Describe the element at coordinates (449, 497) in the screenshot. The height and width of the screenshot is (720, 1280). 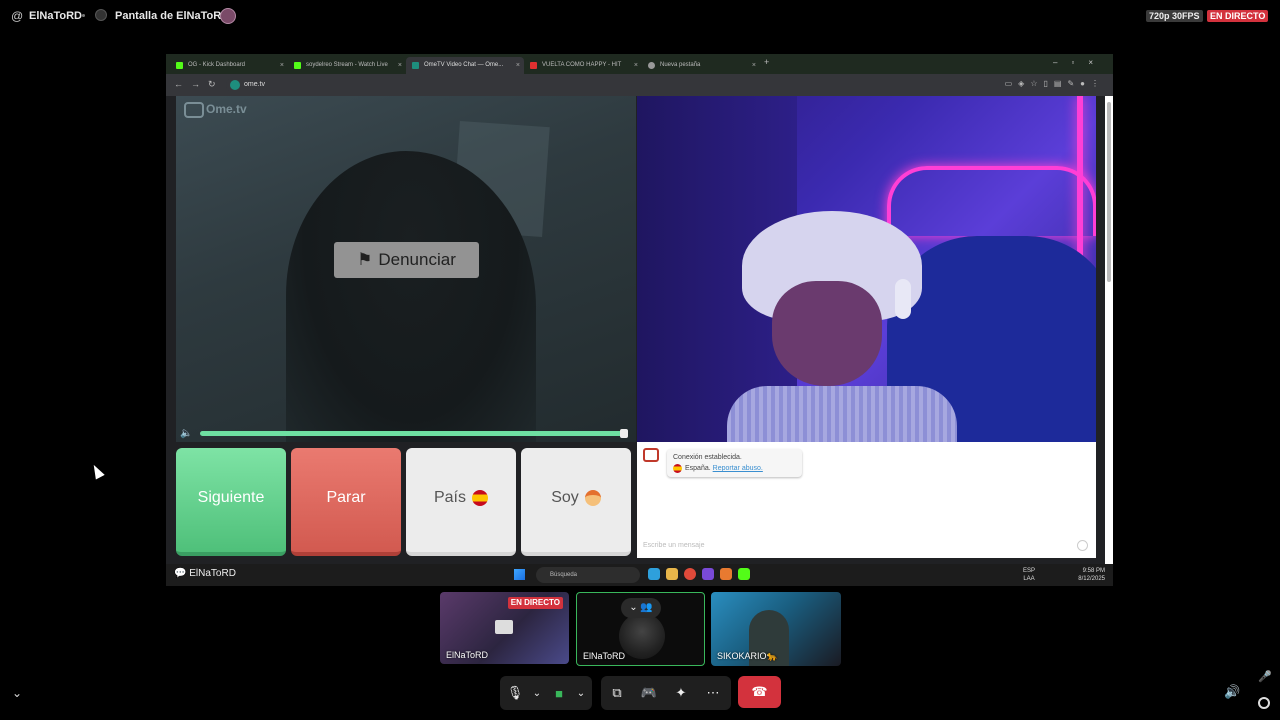
I see `country-label: País` at that location.